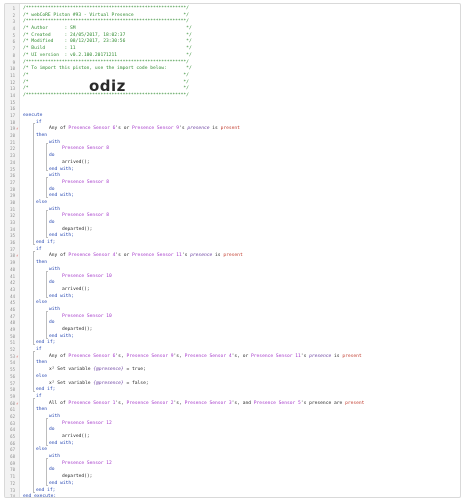 This screenshot has width=463, height=500. I want to click on comment-token: /* Created : 24/05/2017, 18:02:37 */, so click(107, 35).